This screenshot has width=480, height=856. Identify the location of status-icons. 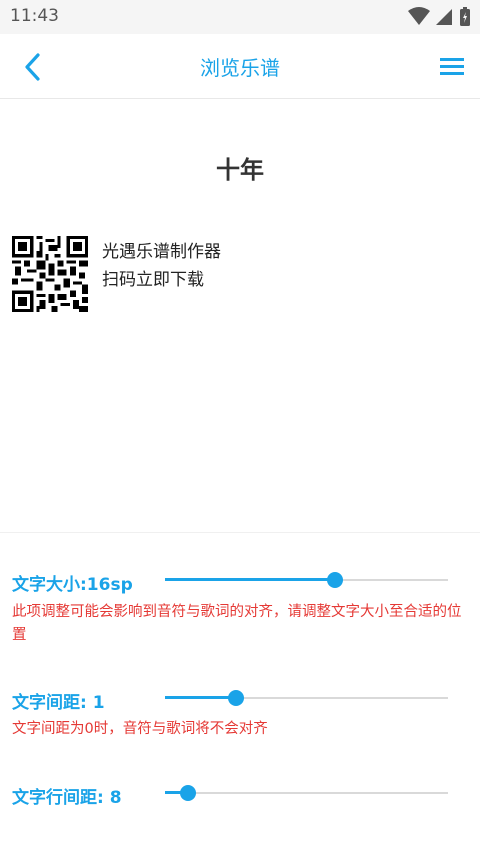
(439, 16).